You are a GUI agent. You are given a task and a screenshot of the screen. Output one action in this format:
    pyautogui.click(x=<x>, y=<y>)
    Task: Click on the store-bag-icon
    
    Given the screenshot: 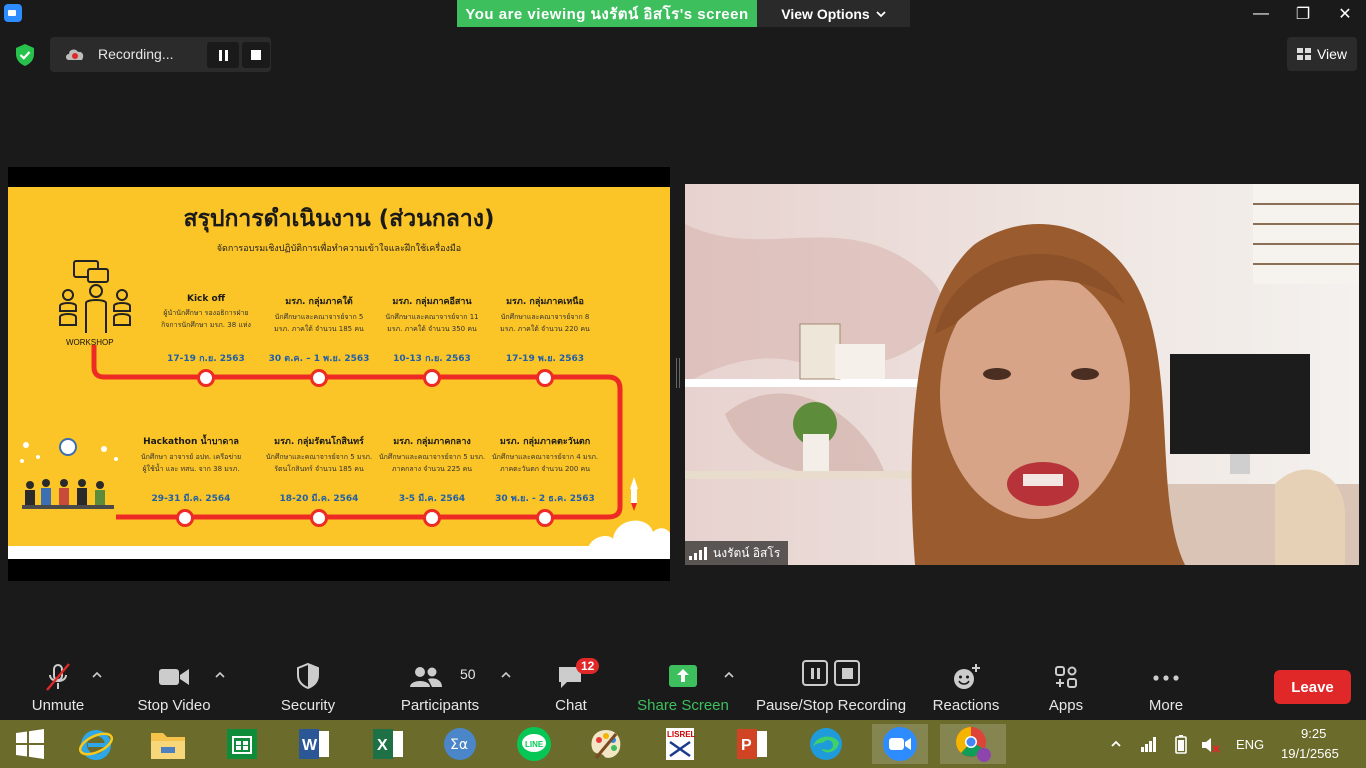 What is the action you would take?
    pyautogui.click(x=242, y=744)
    